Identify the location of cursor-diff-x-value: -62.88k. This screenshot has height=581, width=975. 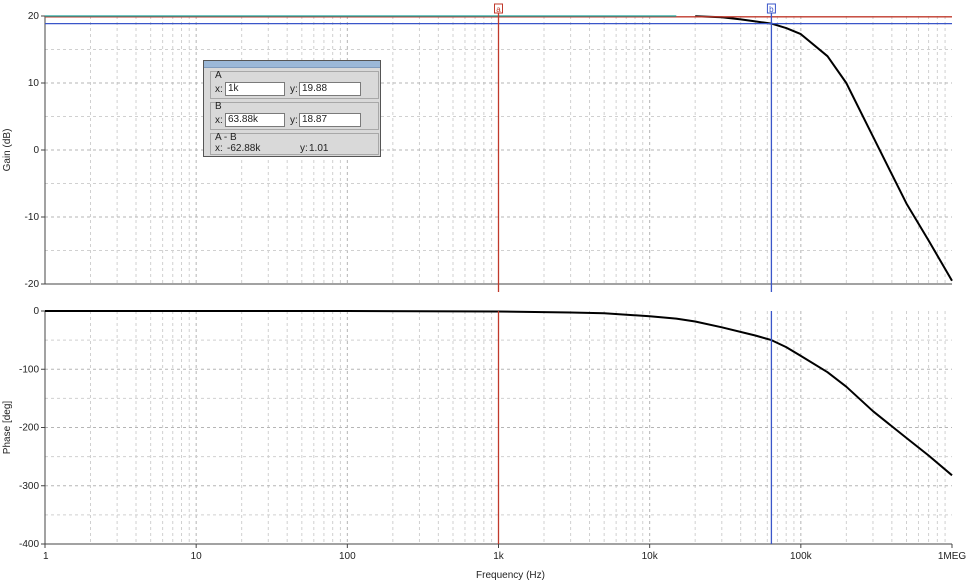
(244, 148).